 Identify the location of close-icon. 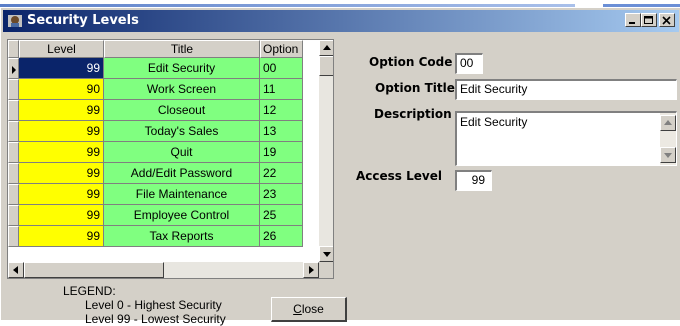
(666, 20).